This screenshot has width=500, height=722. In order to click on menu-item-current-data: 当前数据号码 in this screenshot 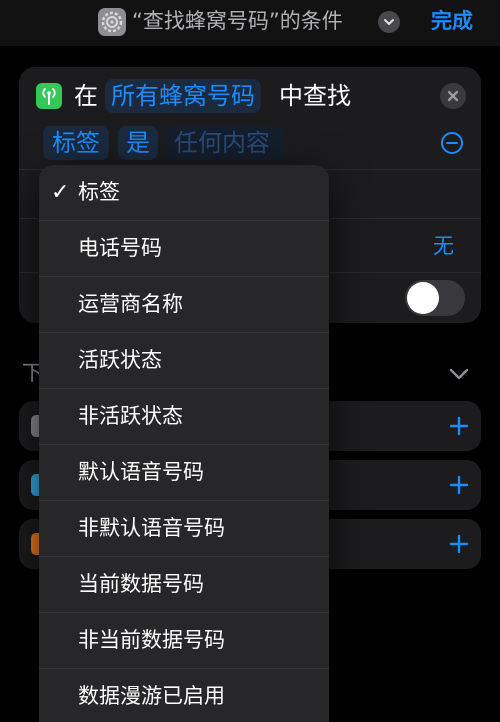, I will do `click(184, 585)`.